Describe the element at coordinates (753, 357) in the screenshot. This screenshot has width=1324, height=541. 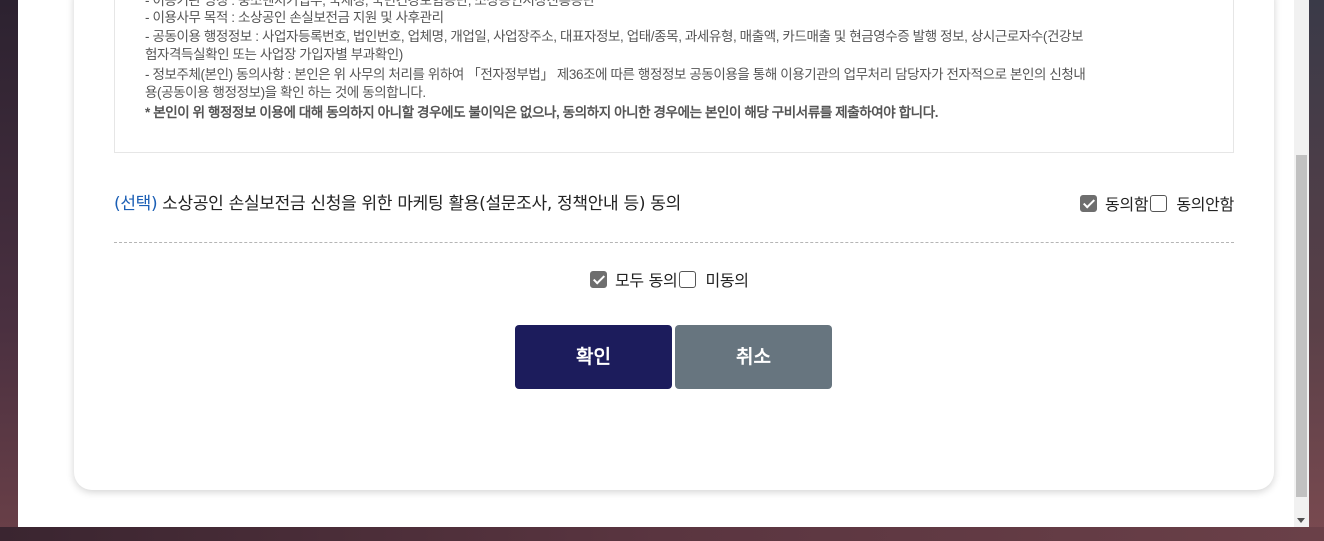
I see `cancel-button: 취소` at that location.